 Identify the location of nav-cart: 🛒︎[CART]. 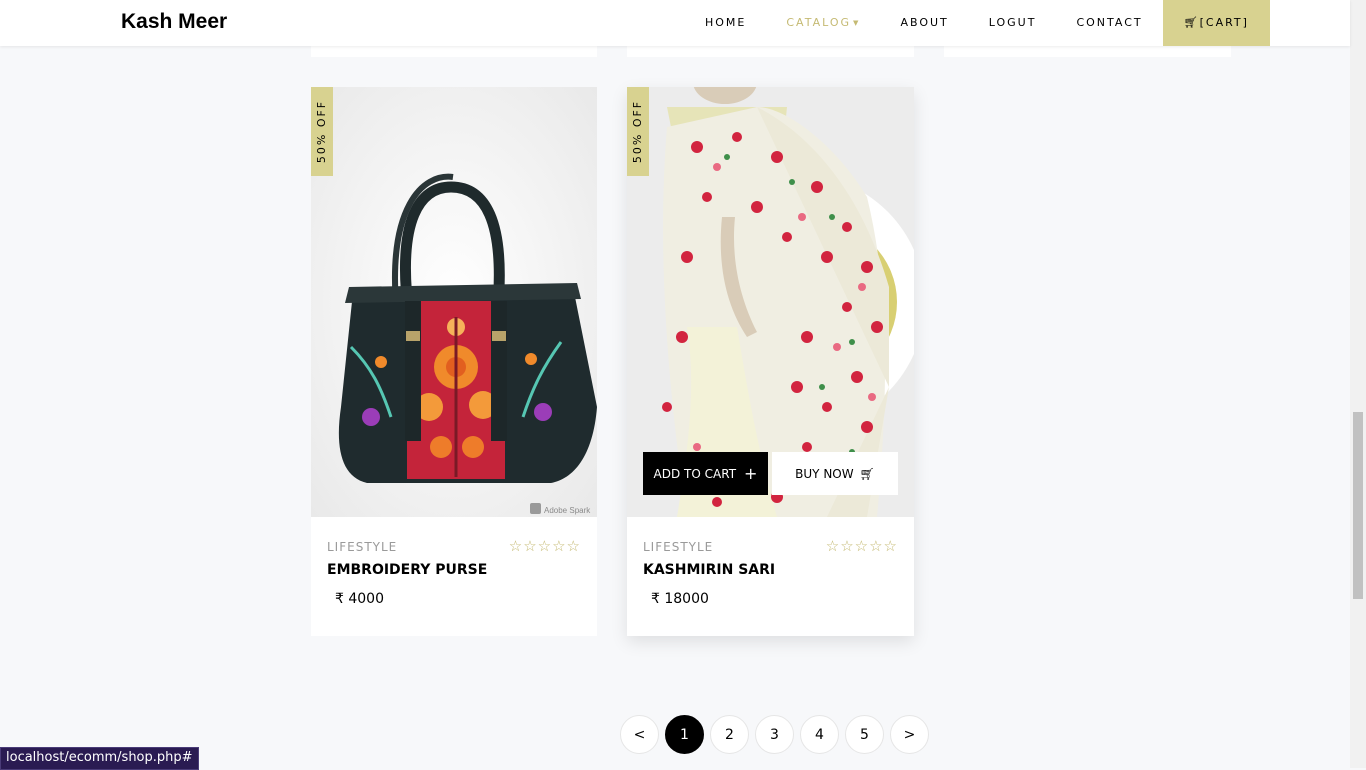
(1216, 23).